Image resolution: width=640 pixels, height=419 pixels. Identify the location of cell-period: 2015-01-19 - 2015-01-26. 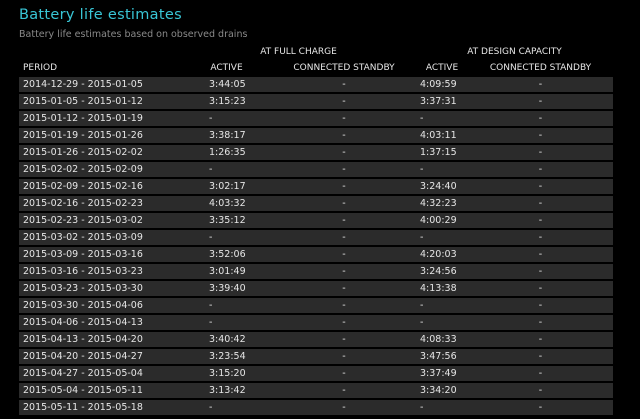
(100, 135).